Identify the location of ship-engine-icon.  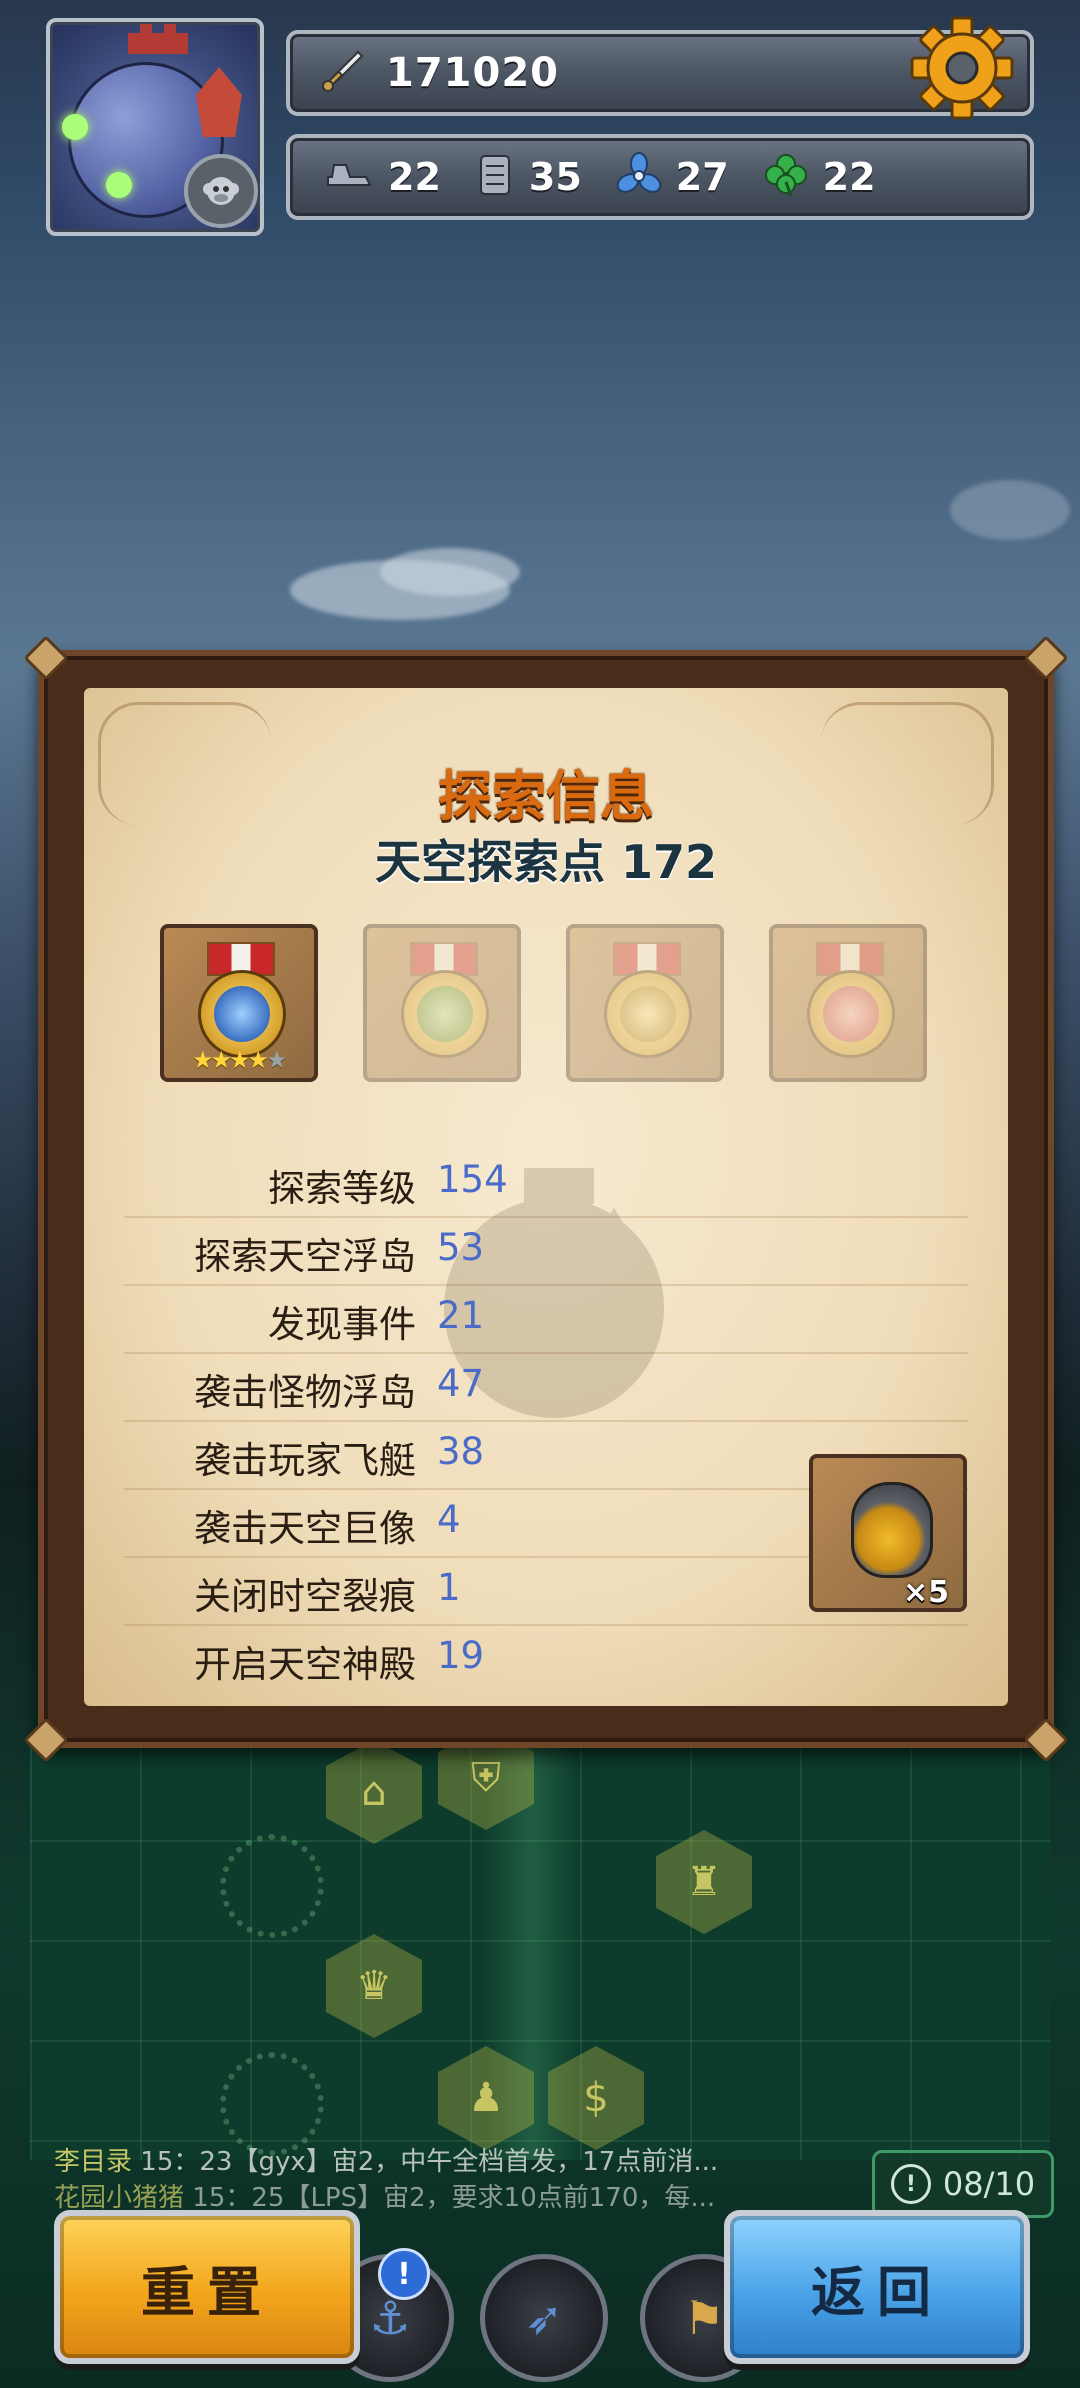
(349, 177).